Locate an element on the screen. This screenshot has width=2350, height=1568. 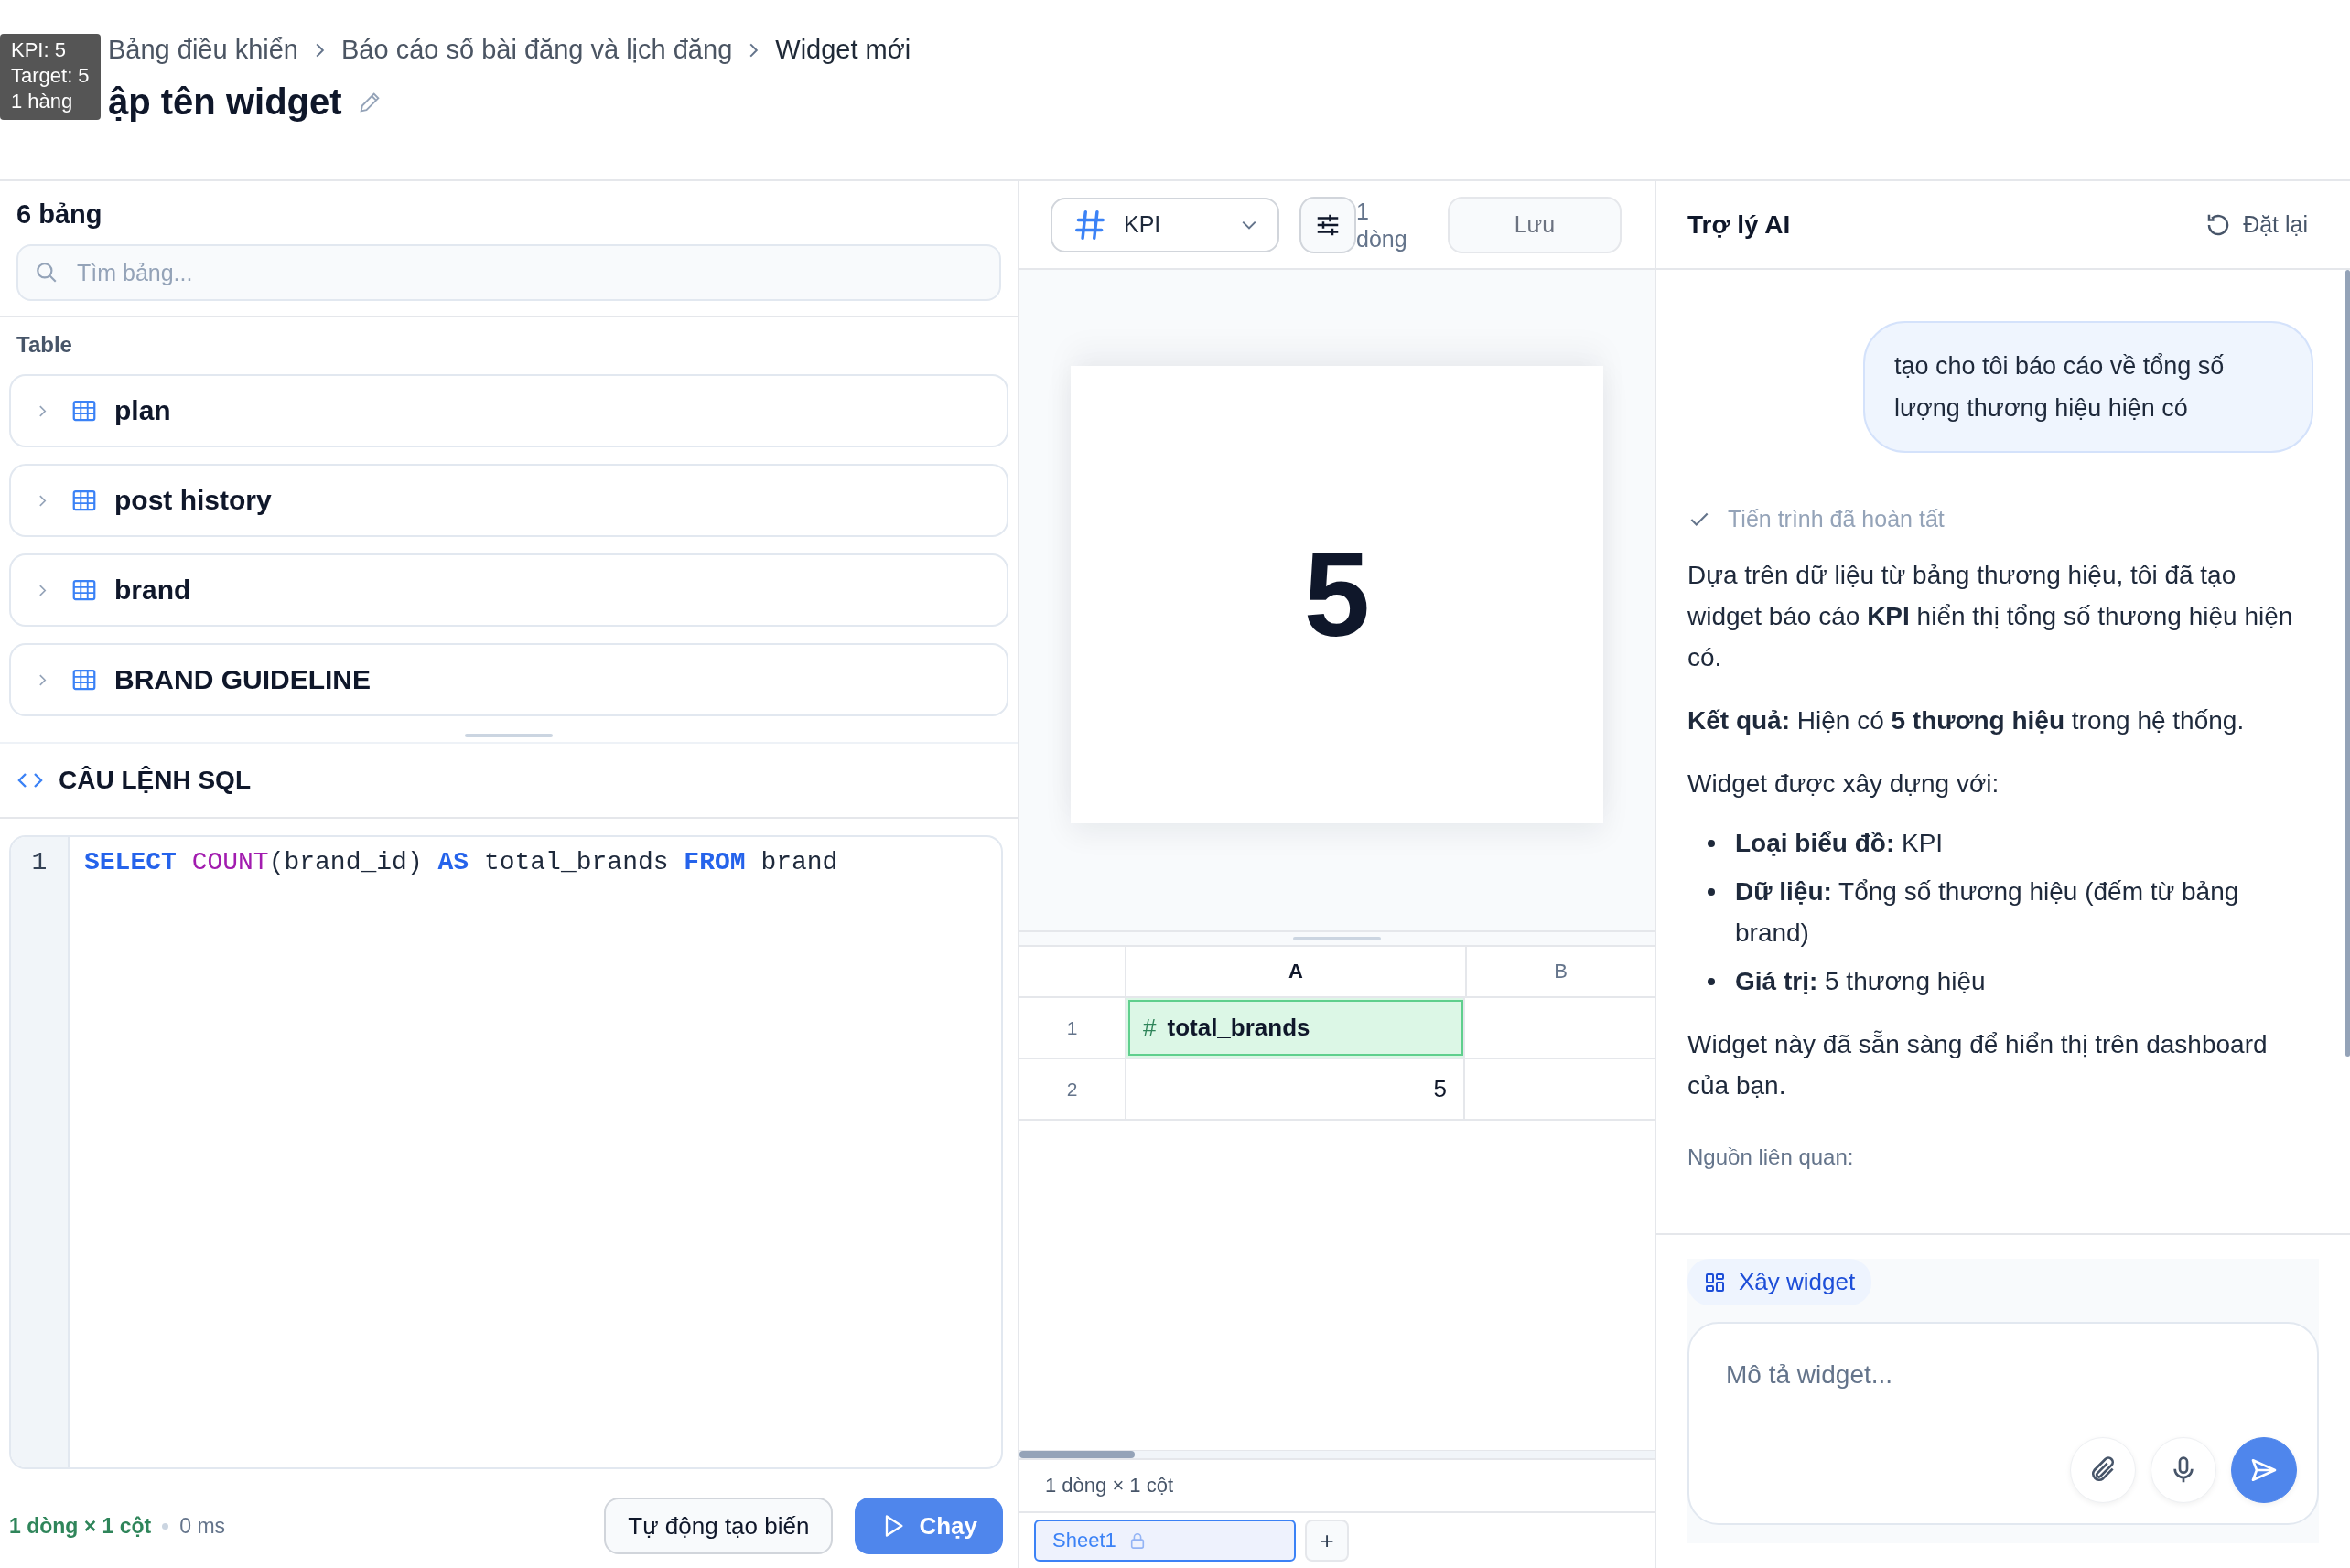
table-item: post history is located at coordinates (508, 500).